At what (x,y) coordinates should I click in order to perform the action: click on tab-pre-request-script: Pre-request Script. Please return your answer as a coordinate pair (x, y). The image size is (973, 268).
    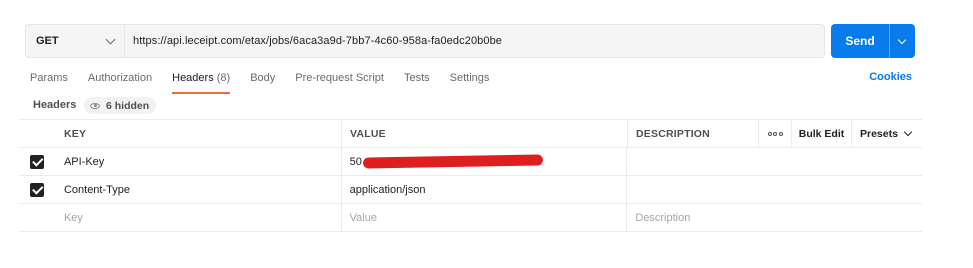
    Looking at the image, I should click on (339, 78).